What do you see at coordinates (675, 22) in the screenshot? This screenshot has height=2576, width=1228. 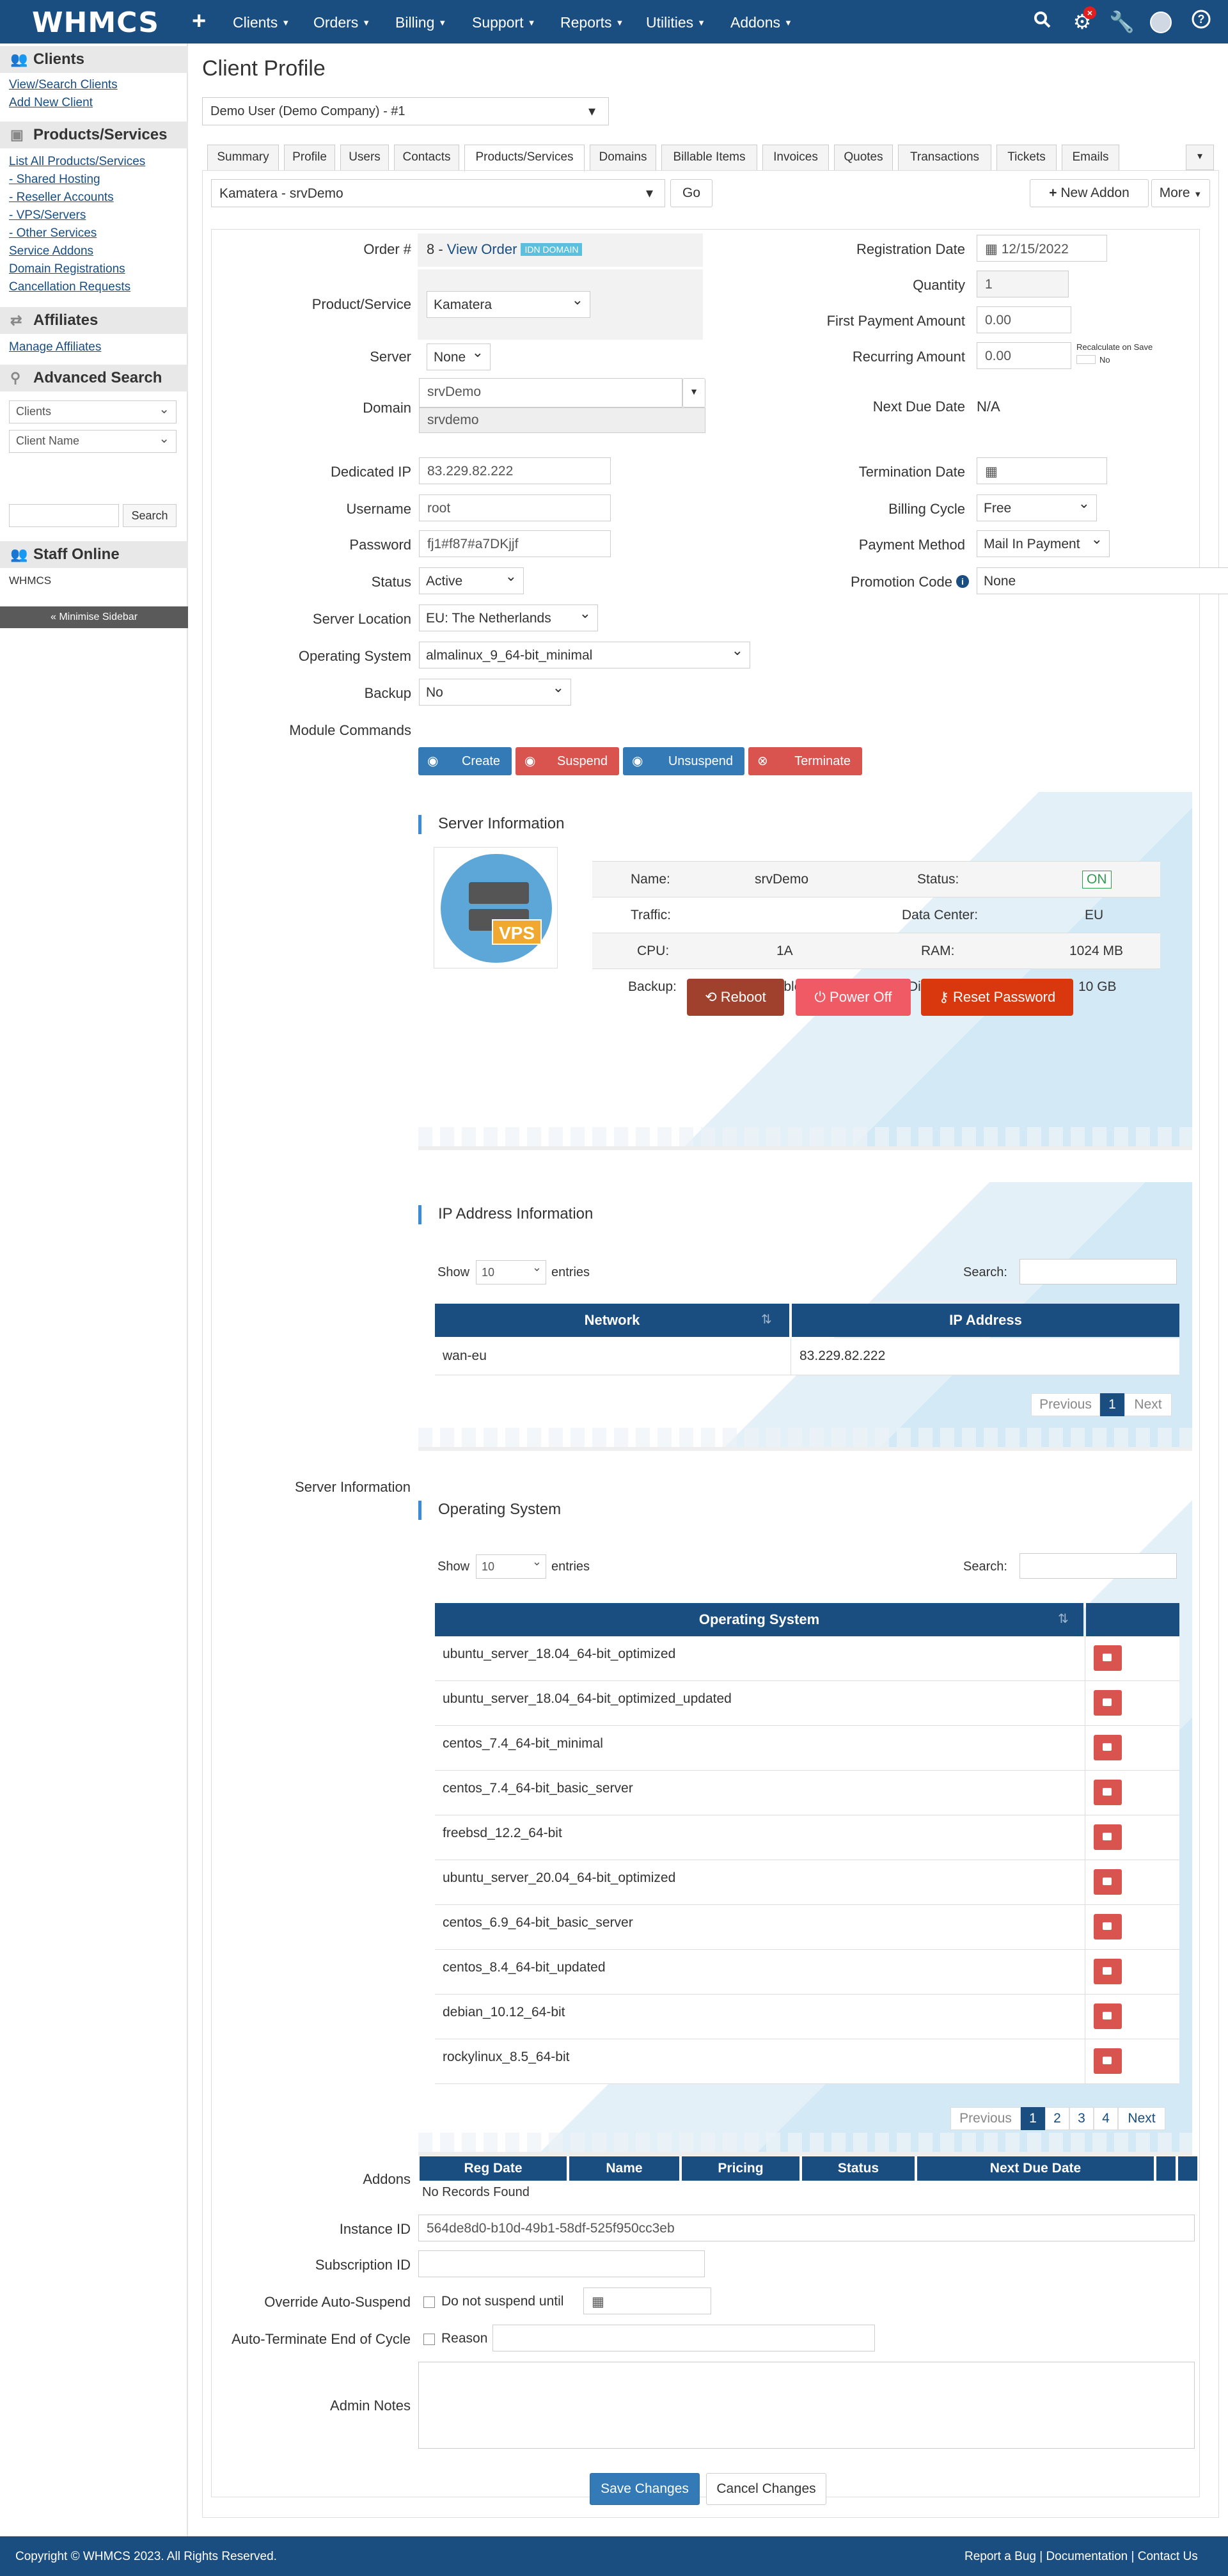 I see `nav-utilities: Utilities ▼` at bounding box center [675, 22].